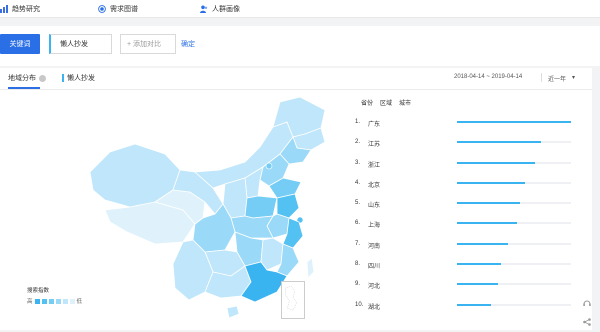 This screenshot has height=332, width=600. Describe the element at coordinates (541, 77) in the screenshot. I see `divider` at that location.